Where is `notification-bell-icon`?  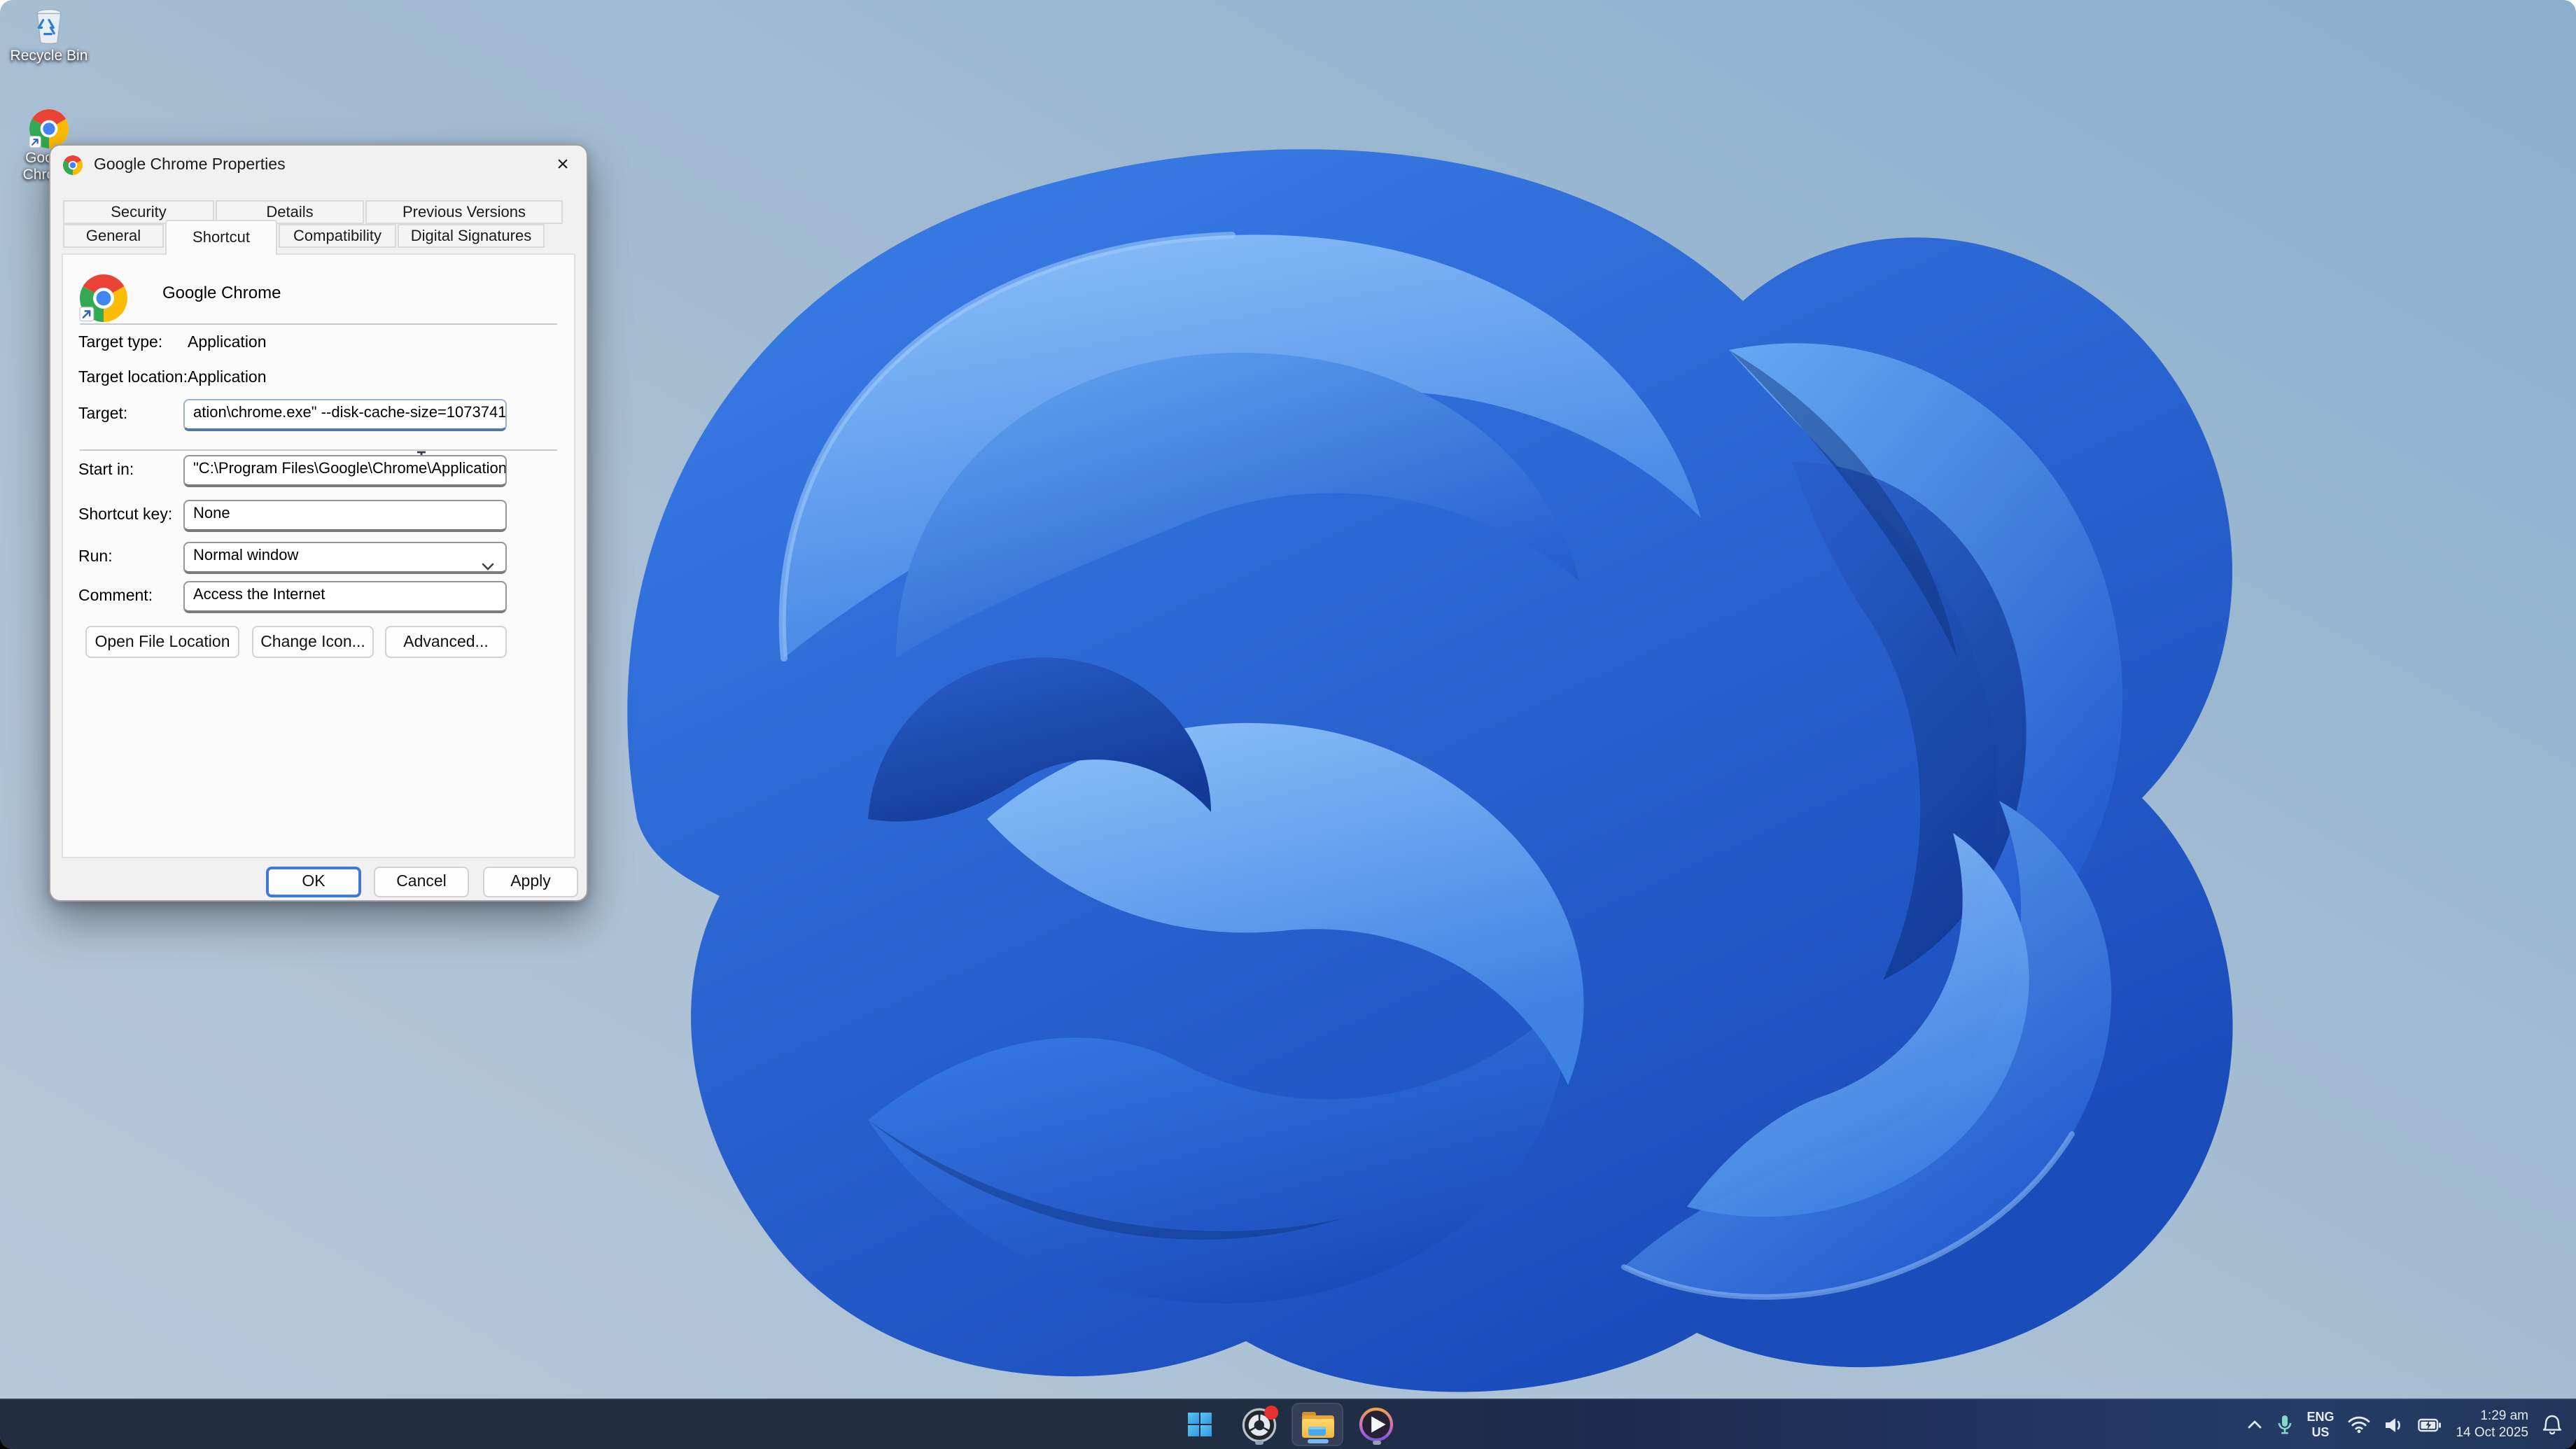 notification-bell-icon is located at coordinates (2552, 1424).